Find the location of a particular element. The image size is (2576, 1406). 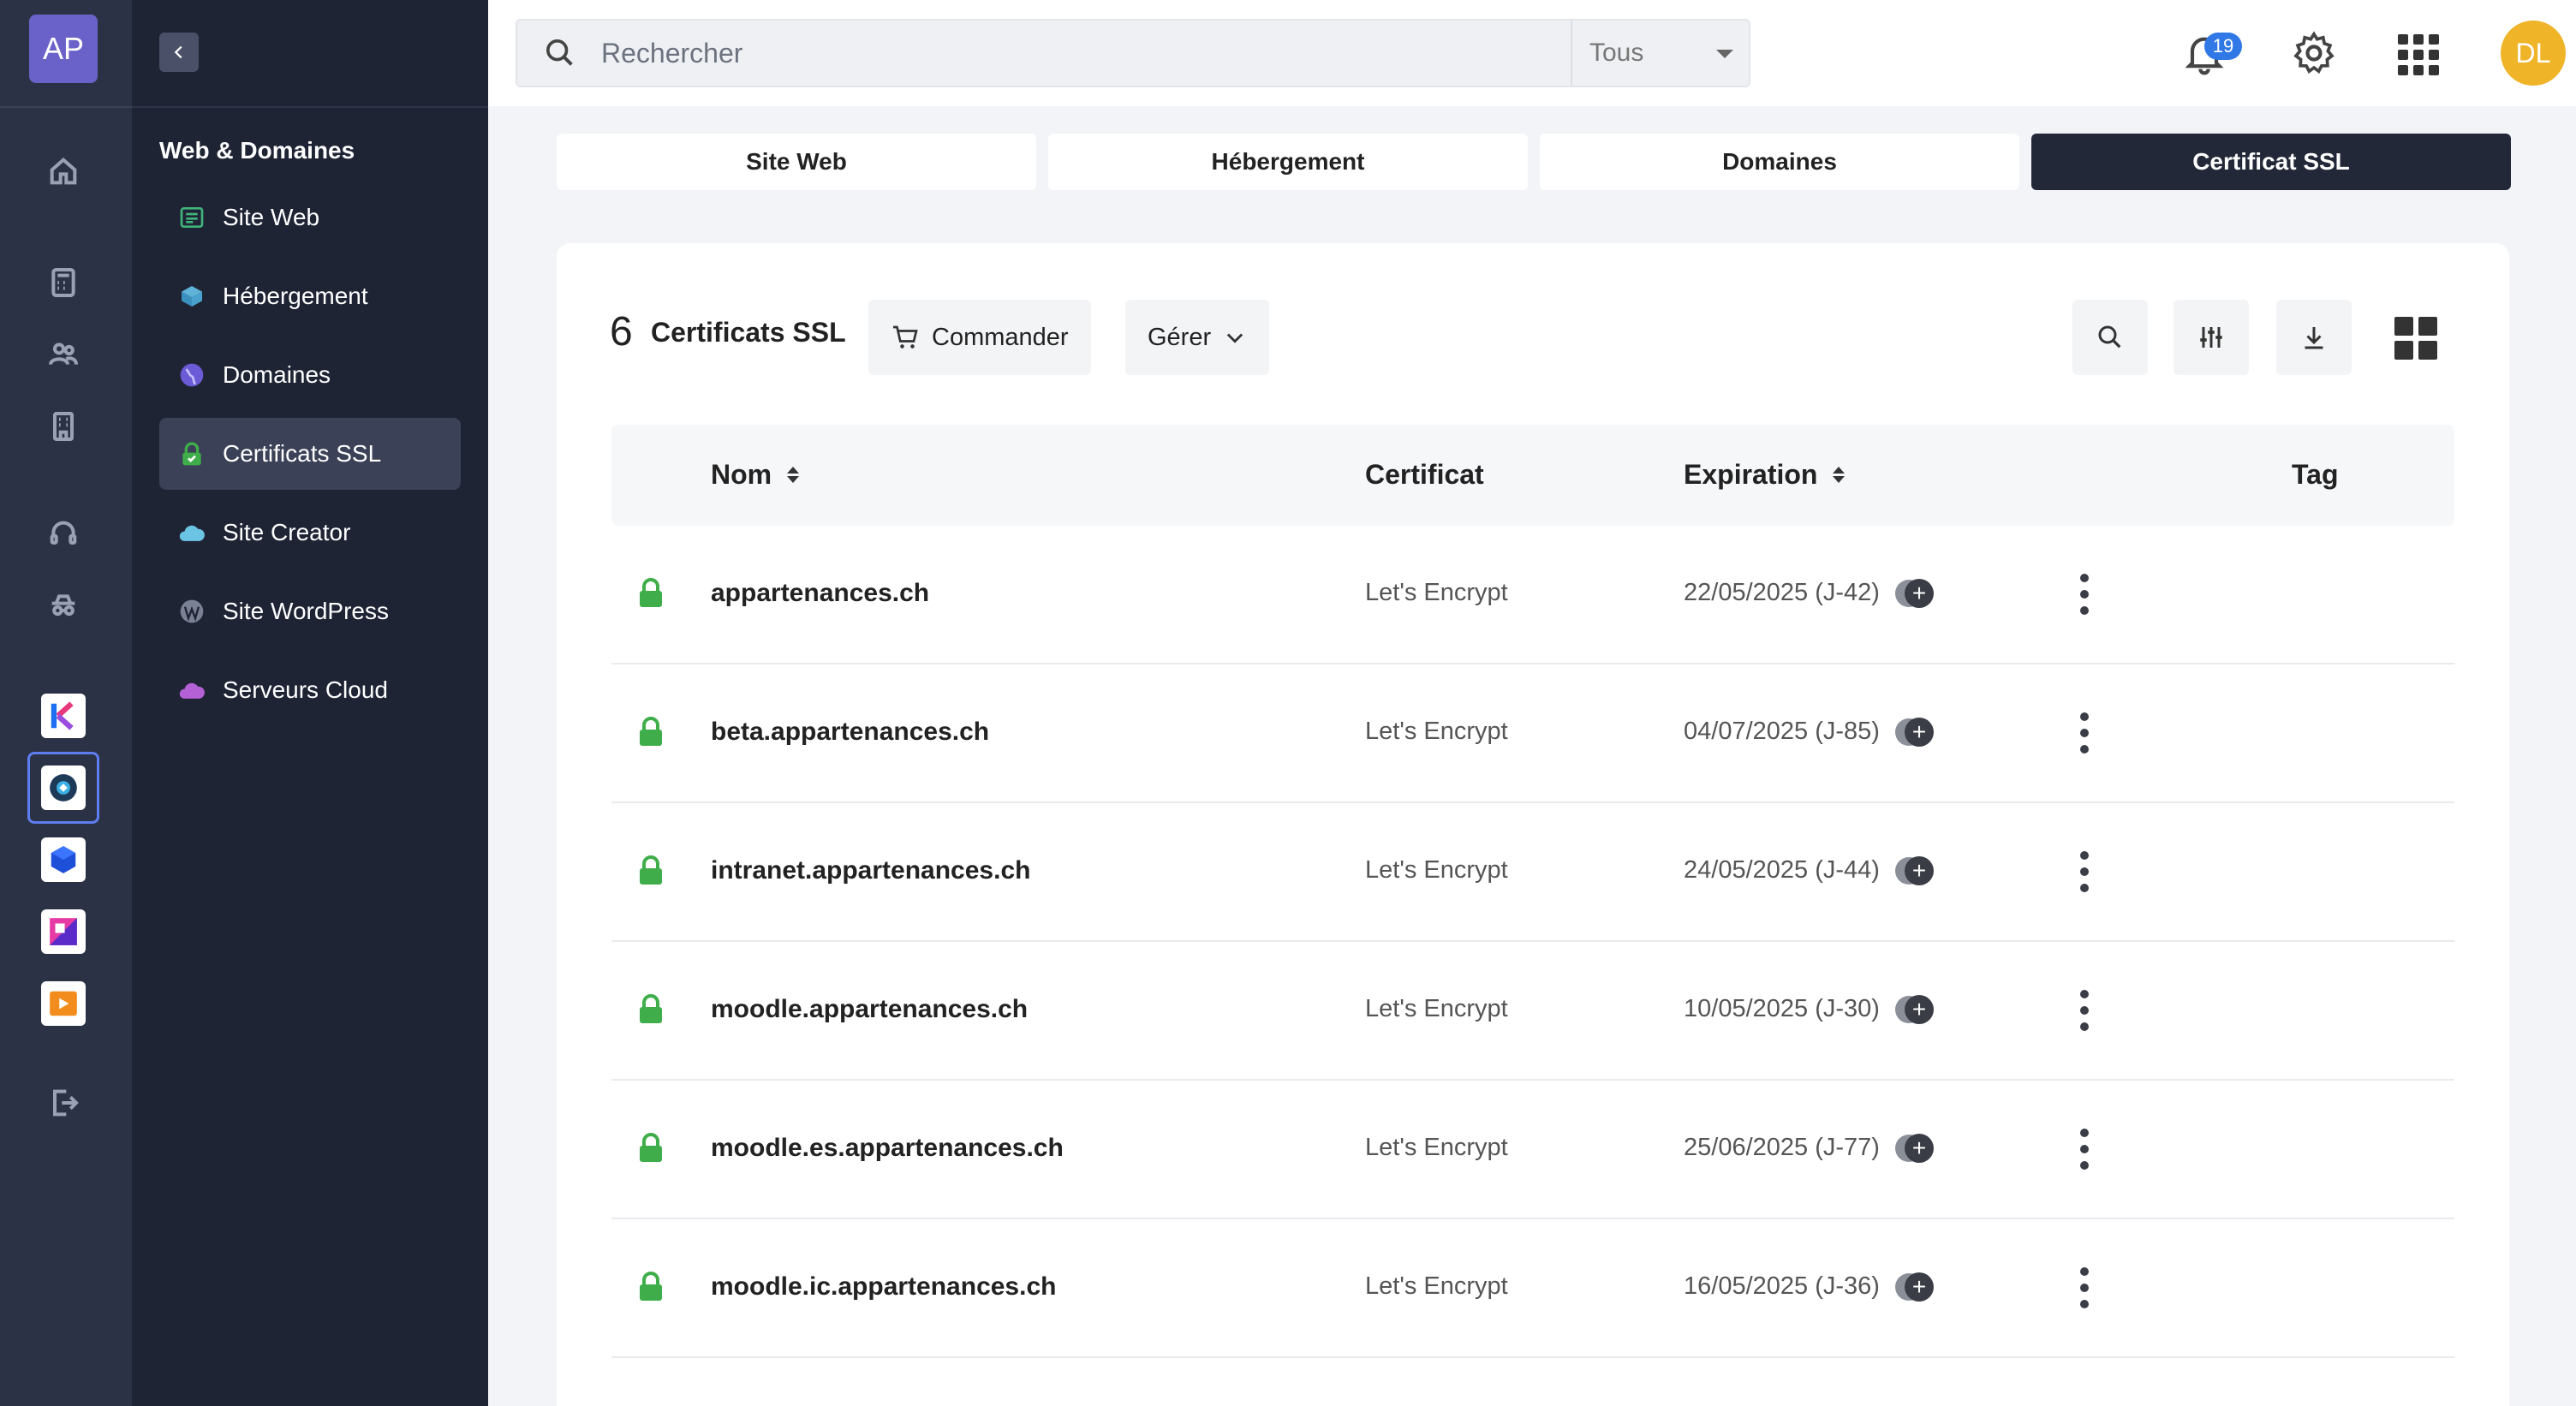

spy-icon is located at coordinates (63, 606).